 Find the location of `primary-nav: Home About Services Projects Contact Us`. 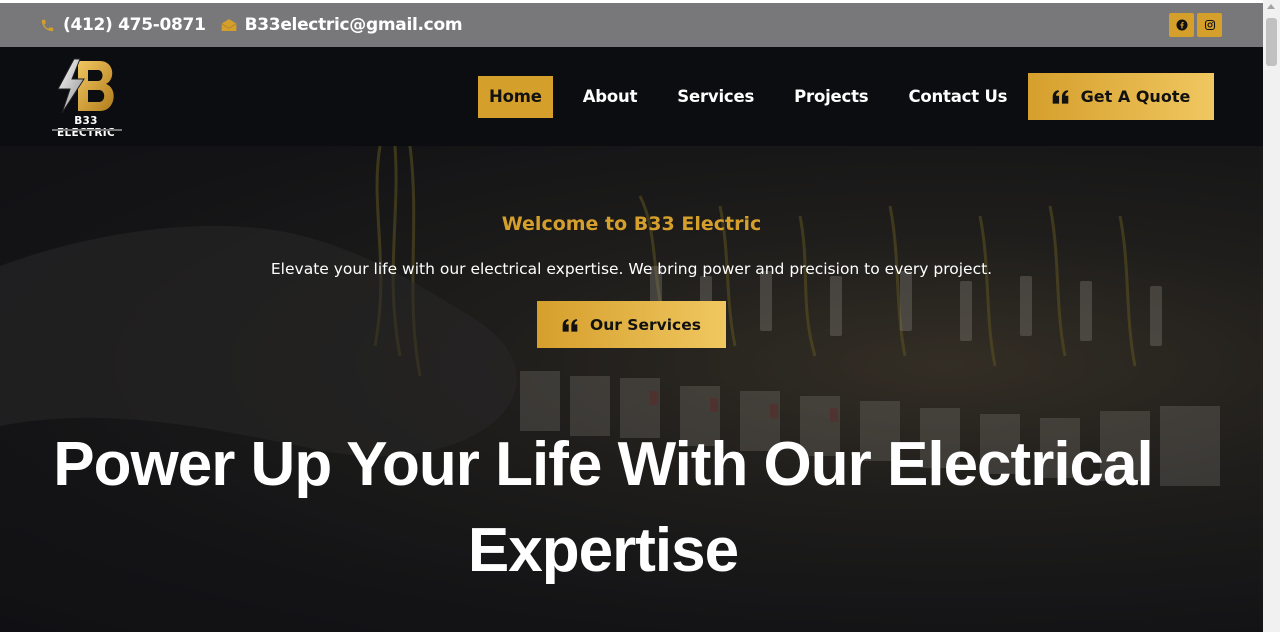

primary-nav: Home About Services Projects Contact Us is located at coordinates (748, 97).